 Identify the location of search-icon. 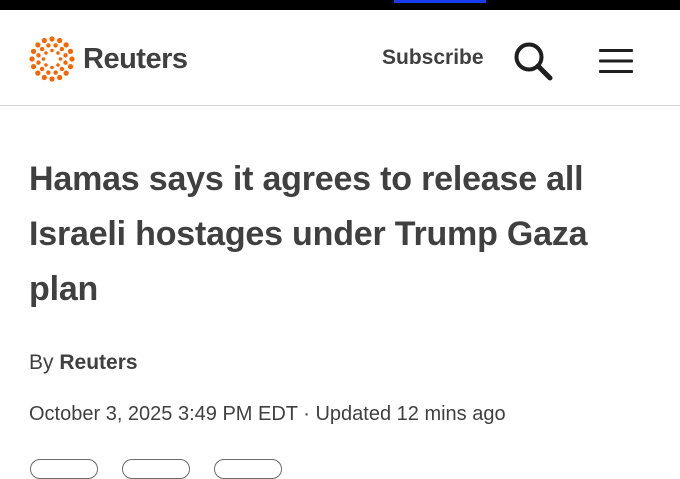
(533, 61).